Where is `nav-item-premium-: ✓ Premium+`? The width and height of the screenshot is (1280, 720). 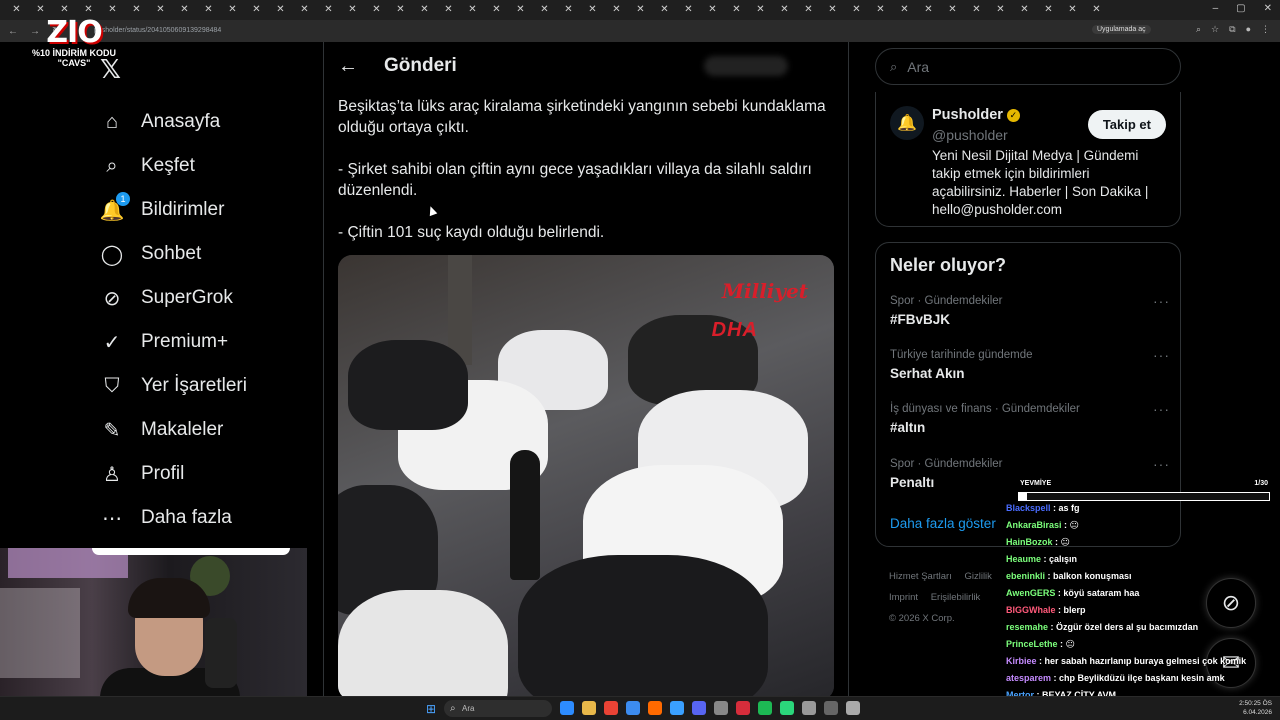
nav-item-premium-: ✓ Premium+ is located at coordinates (173, 342).